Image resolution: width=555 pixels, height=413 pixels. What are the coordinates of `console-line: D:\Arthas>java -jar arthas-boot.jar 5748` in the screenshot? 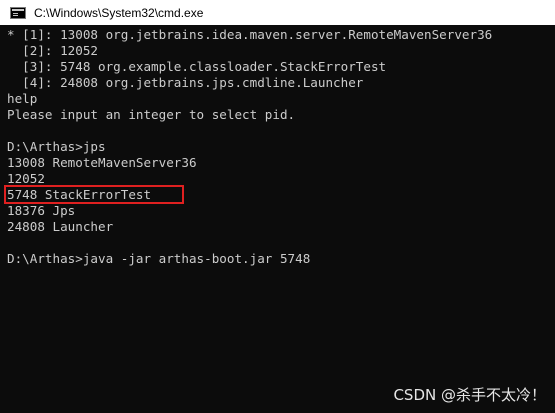 It's located at (159, 258).